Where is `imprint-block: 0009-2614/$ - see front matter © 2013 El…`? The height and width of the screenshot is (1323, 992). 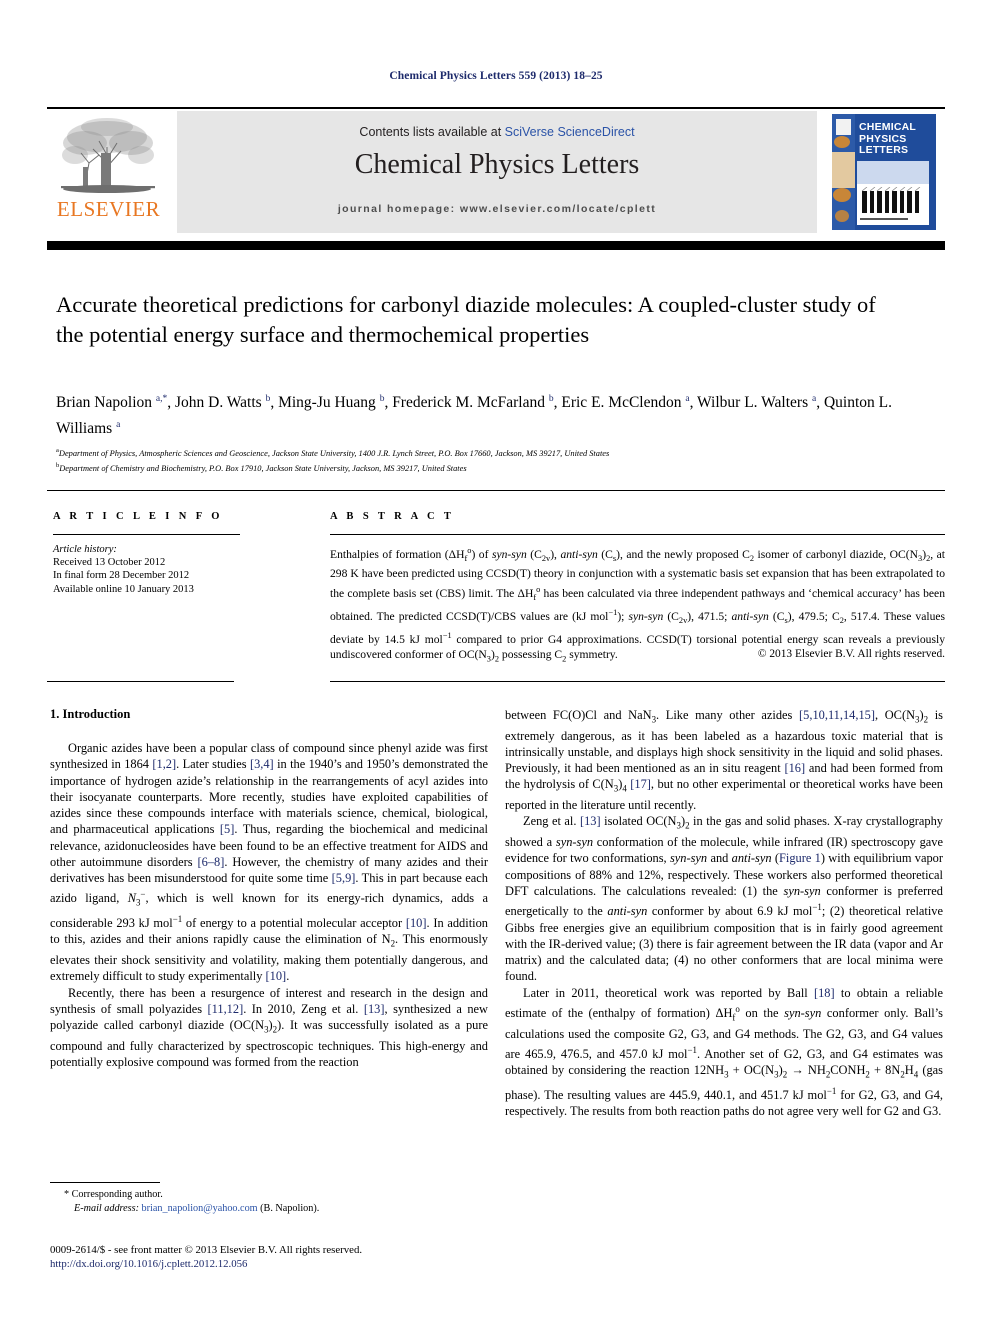
imprint-block: 0009-2614/$ - see front matter © 2013 El… is located at coordinates (300, 1257).